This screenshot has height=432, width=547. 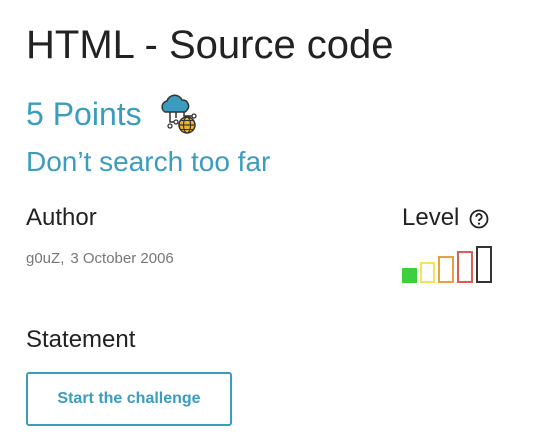 What do you see at coordinates (122, 258) in the screenshot?
I see `author-date: 3 October 2006` at bounding box center [122, 258].